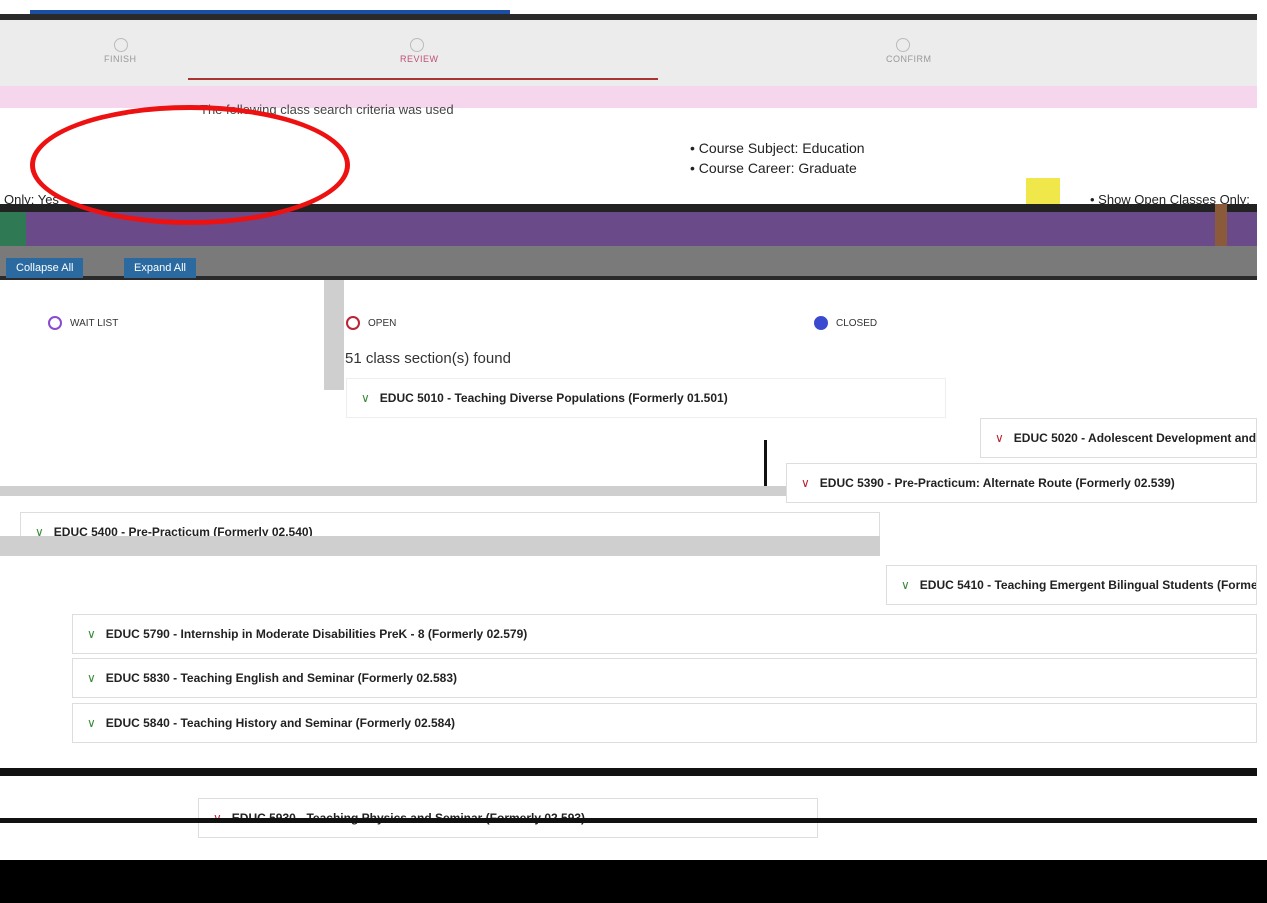 This screenshot has height=903, width=1267. What do you see at coordinates (120, 59) in the screenshot?
I see `step-finish-label: FINISH` at bounding box center [120, 59].